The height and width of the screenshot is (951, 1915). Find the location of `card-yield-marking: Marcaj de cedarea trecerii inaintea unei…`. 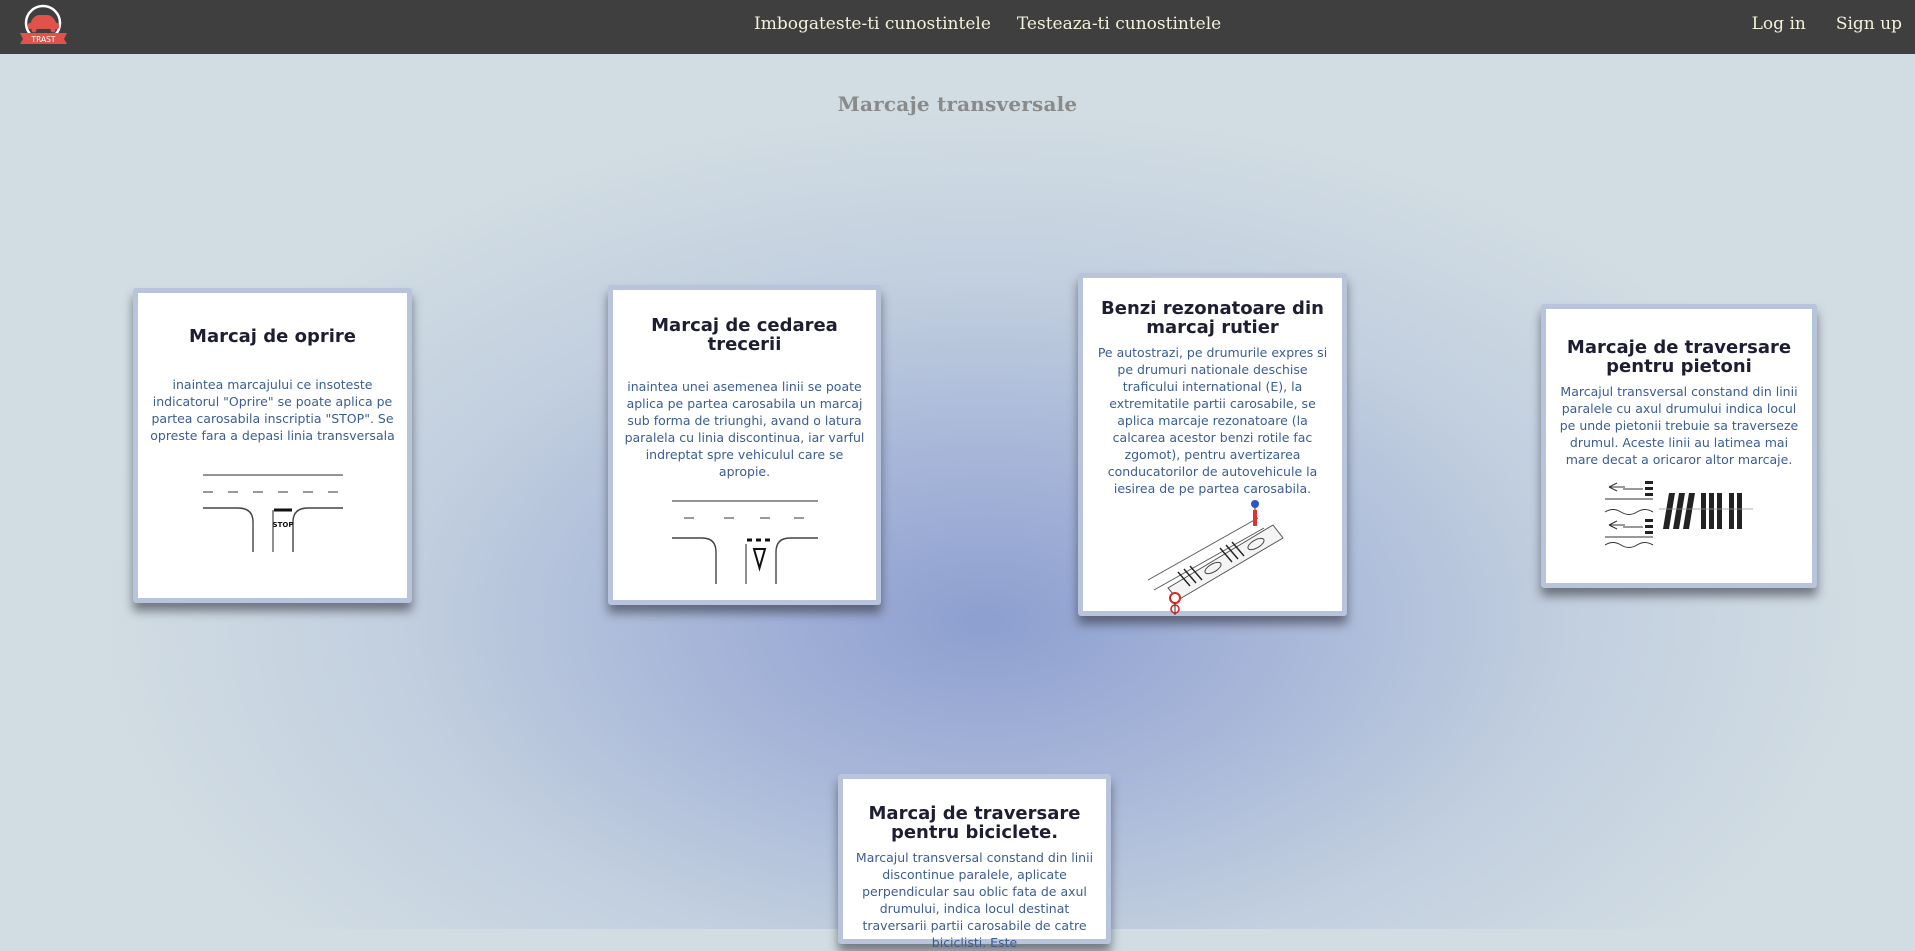

card-yield-marking: Marcaj de cedarea trecerii inaintea unei… is located at coordinates (744, 445).